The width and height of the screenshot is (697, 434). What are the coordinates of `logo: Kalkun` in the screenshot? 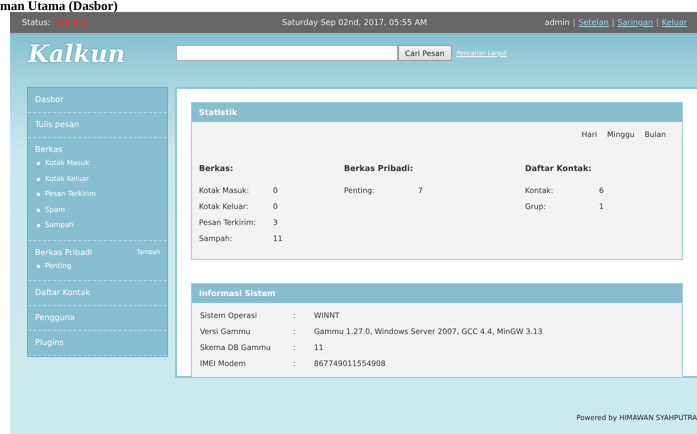 It's located at (77, 53).